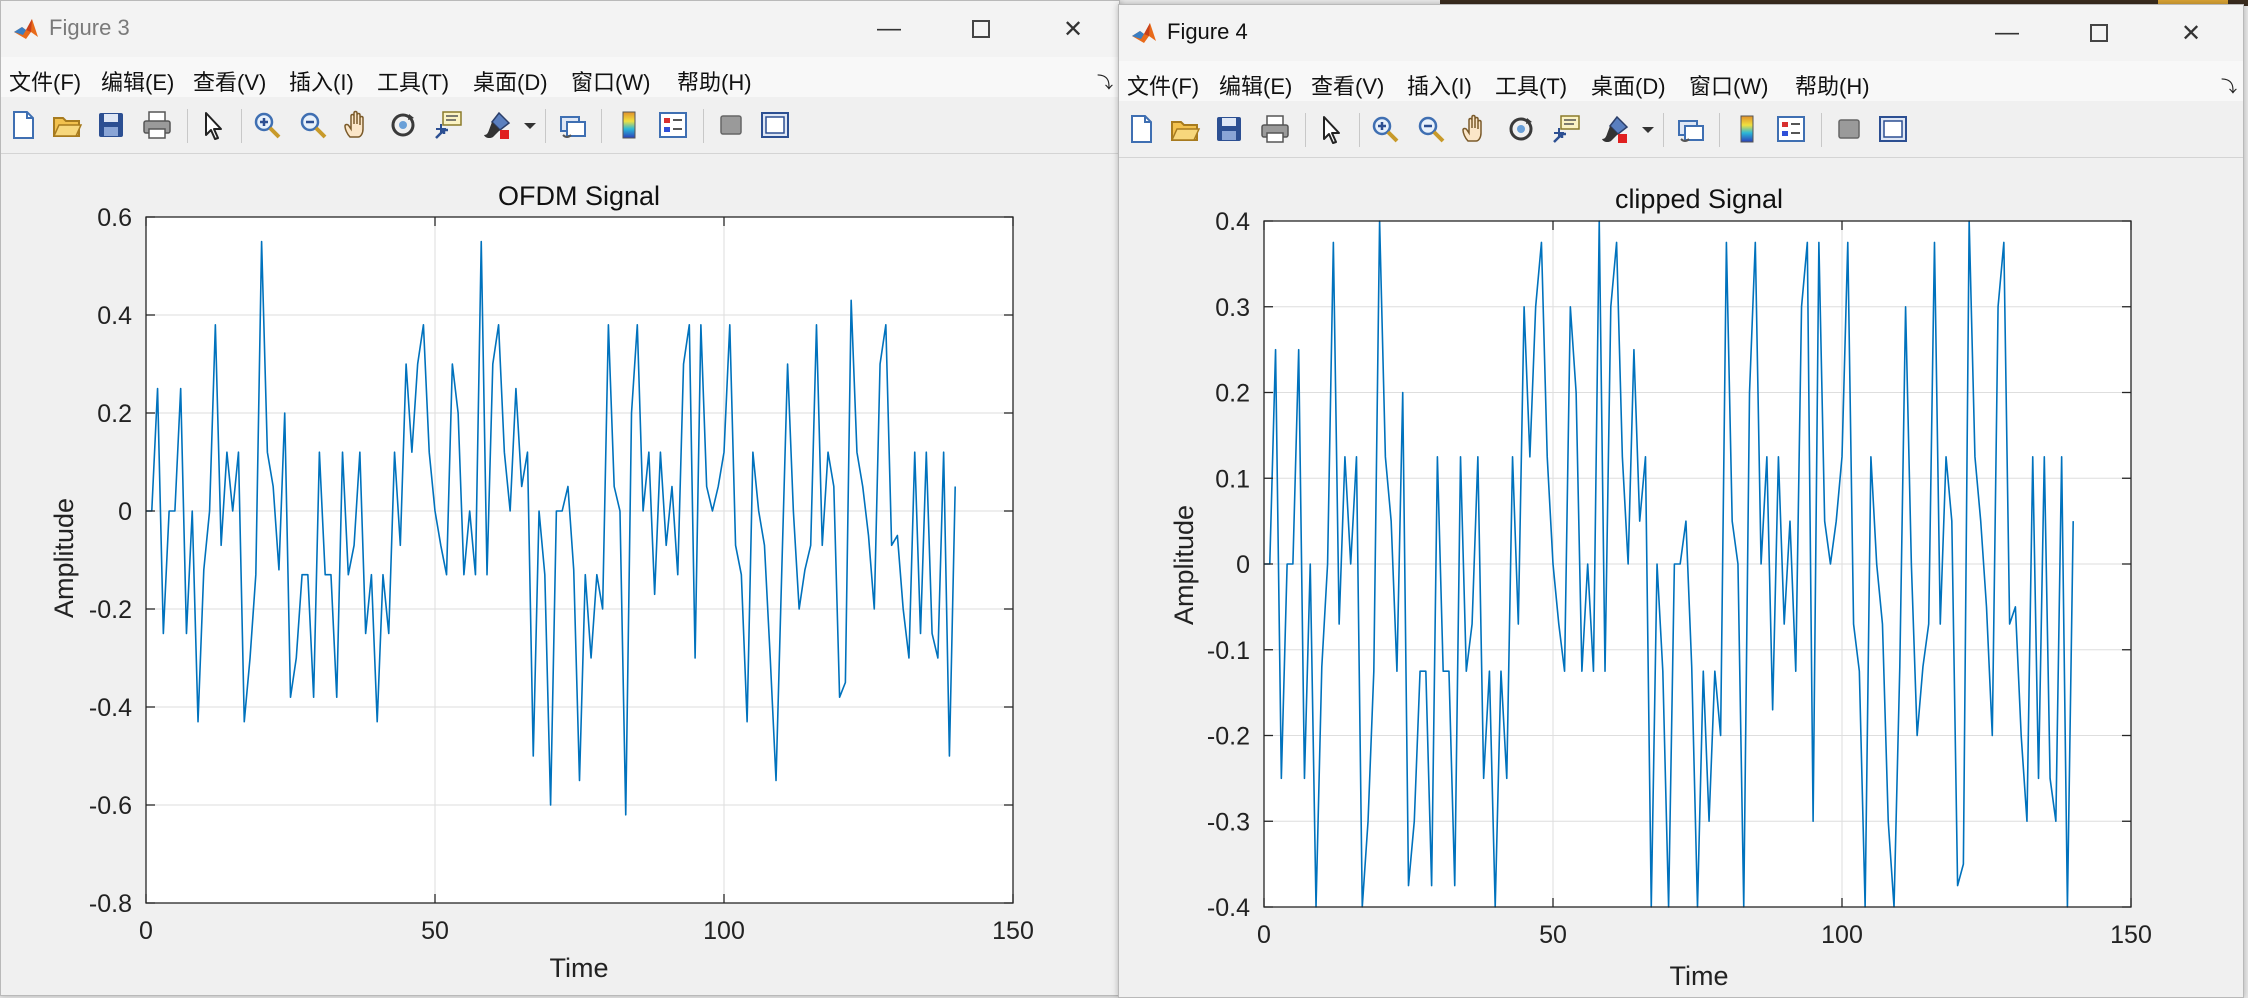 This screenshot has width=2248, height=998. Describe the element at coordinates (1228, 651) in the screenshot. I see `y-tick-label: -0.1` at that location.